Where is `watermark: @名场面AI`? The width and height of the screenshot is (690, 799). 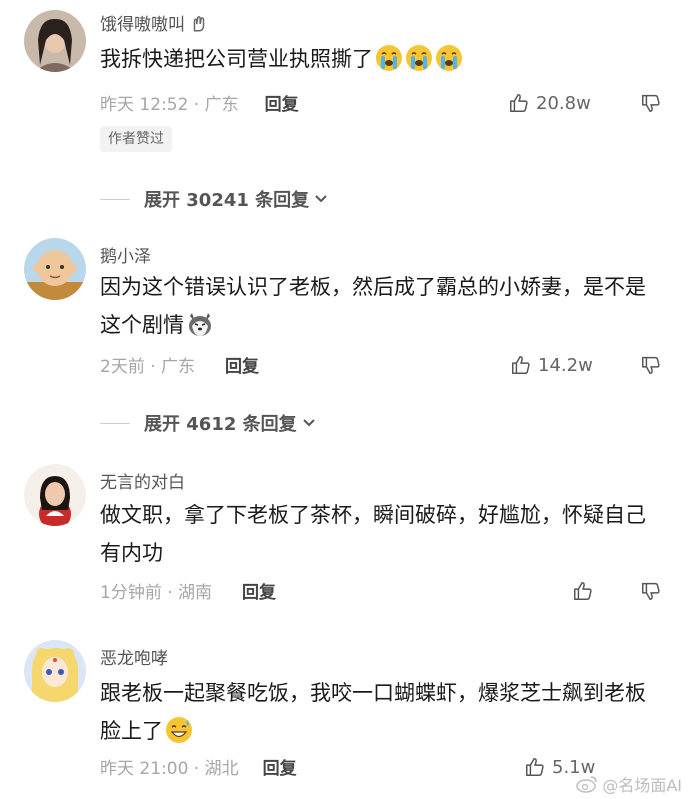 watermark: @名场面AI is located at coordinates (629, 784).